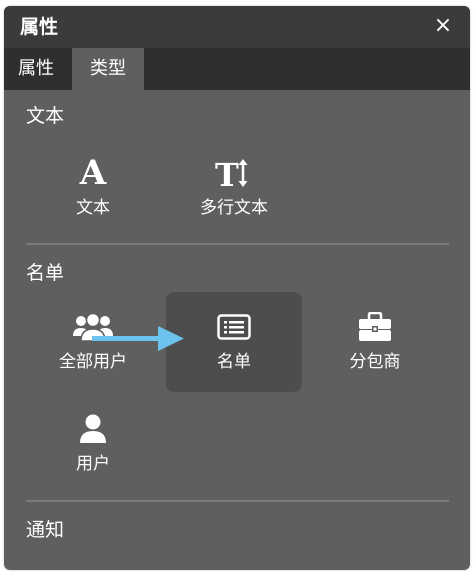 This screenshot has height=576, width=476. I want to click on section-title-text: 文本, so click(45, 116).